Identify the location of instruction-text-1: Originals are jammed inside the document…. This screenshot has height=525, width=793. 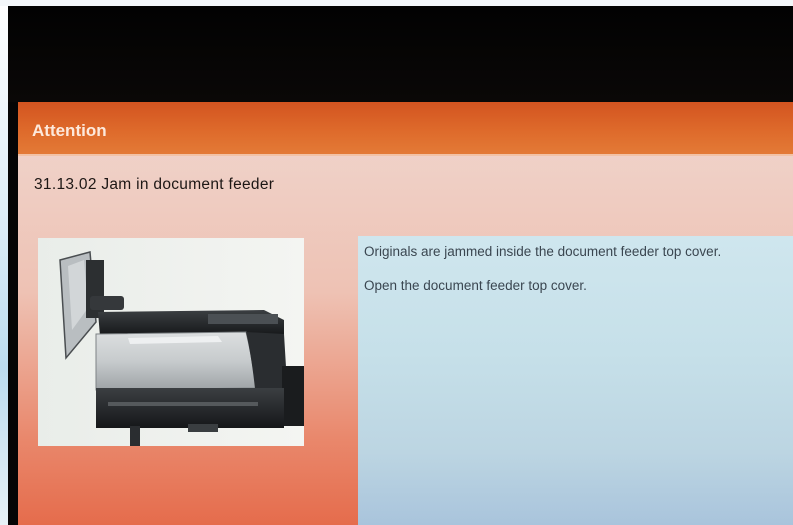
(543, 251).